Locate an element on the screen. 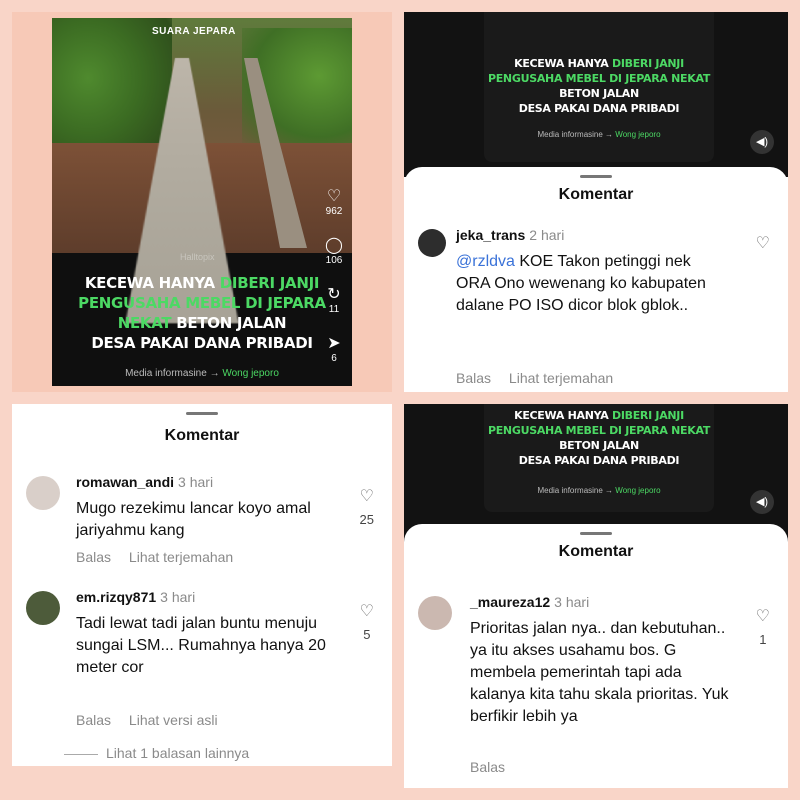  comment-actions: Balas is located at coordinates (494, 767).